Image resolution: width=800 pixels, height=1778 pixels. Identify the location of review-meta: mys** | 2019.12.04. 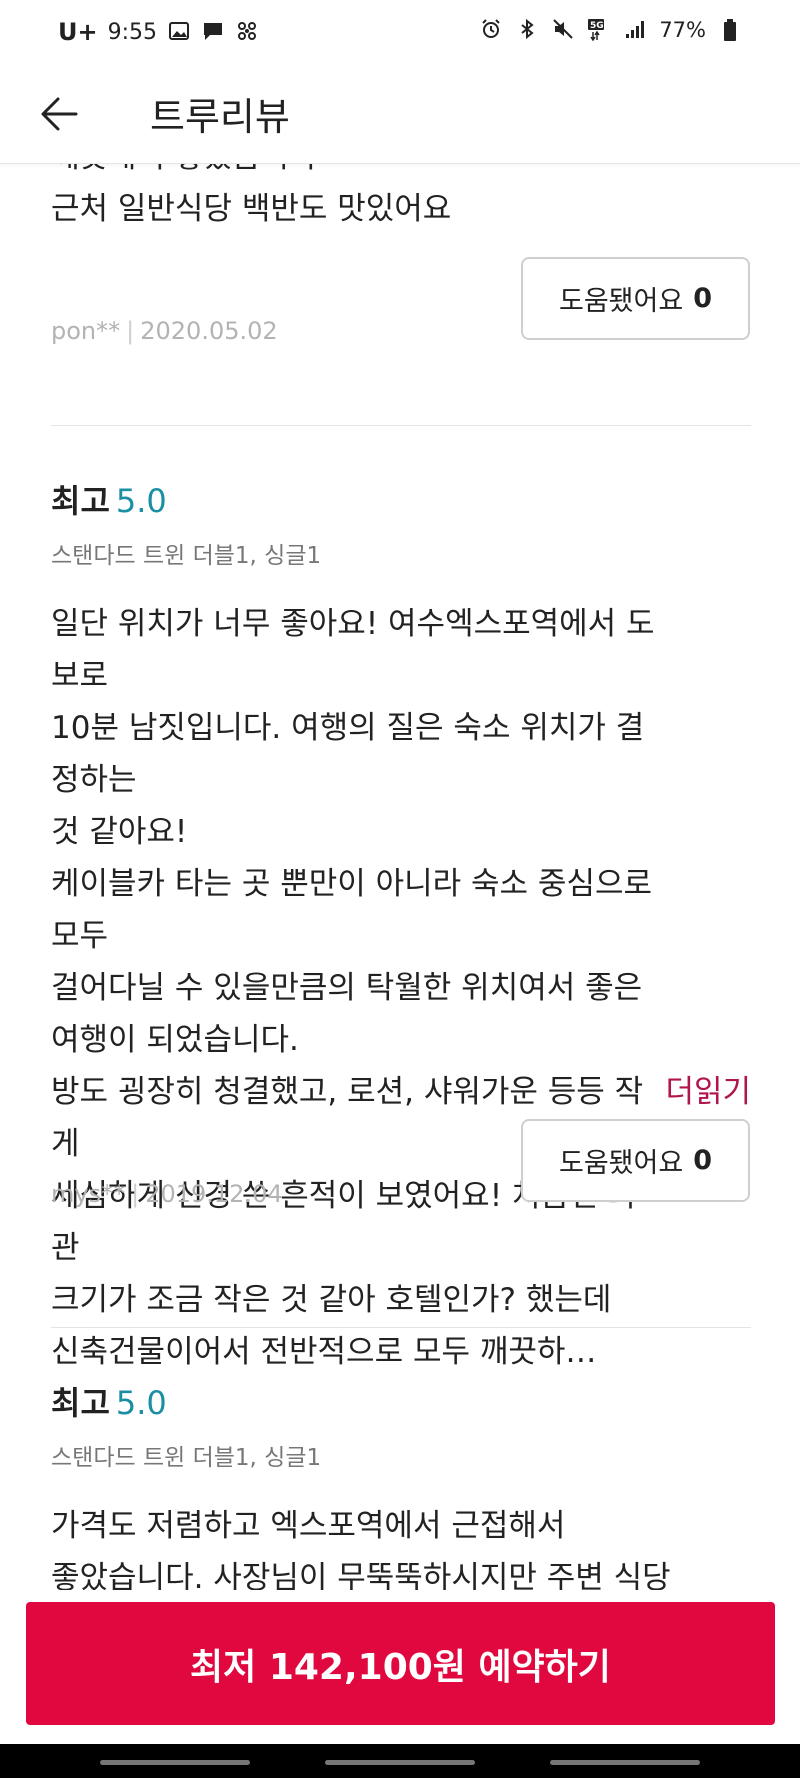
(167, 1194).